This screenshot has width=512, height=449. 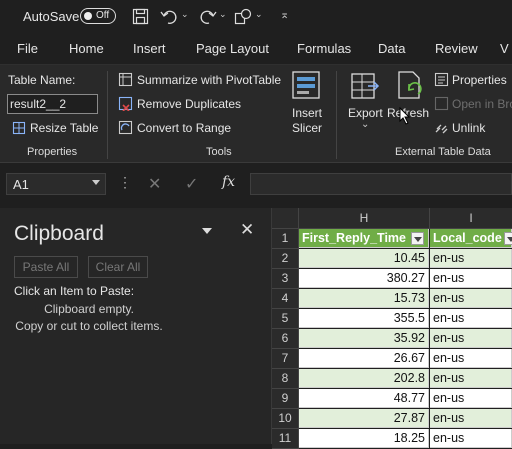 I want to click on redo-dropdown-chevron-icon: ⌄, so click(x=223, y=14).